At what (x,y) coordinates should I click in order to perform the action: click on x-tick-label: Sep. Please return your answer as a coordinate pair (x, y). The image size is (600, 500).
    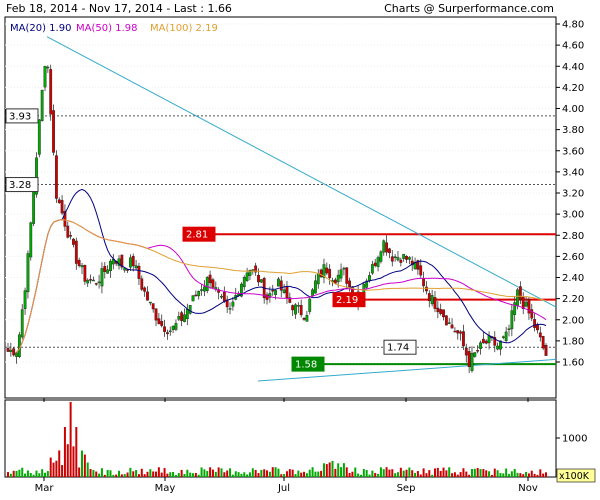
    Looking at the image, I should click on (406, 488).